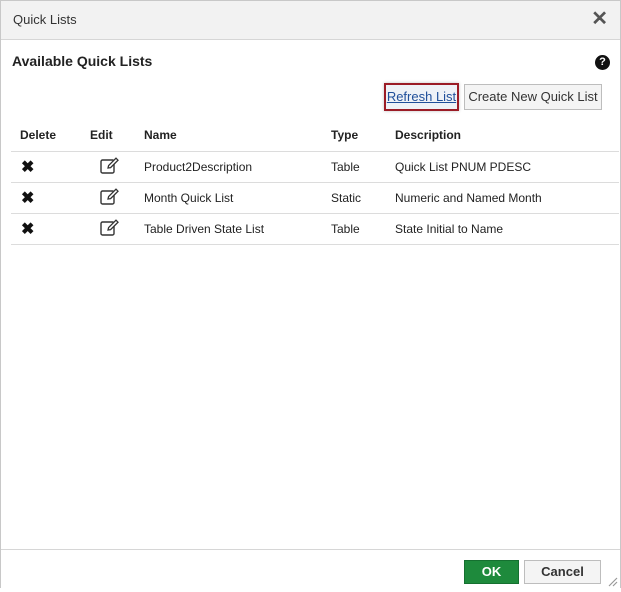 Image resolution: width=621 pixels, height=592 pixels. What do you see at coordinates (503, 167) in the screenshot?
I see `row-description: Quick List PNUM PDESC` at bounding box center [503, 167].